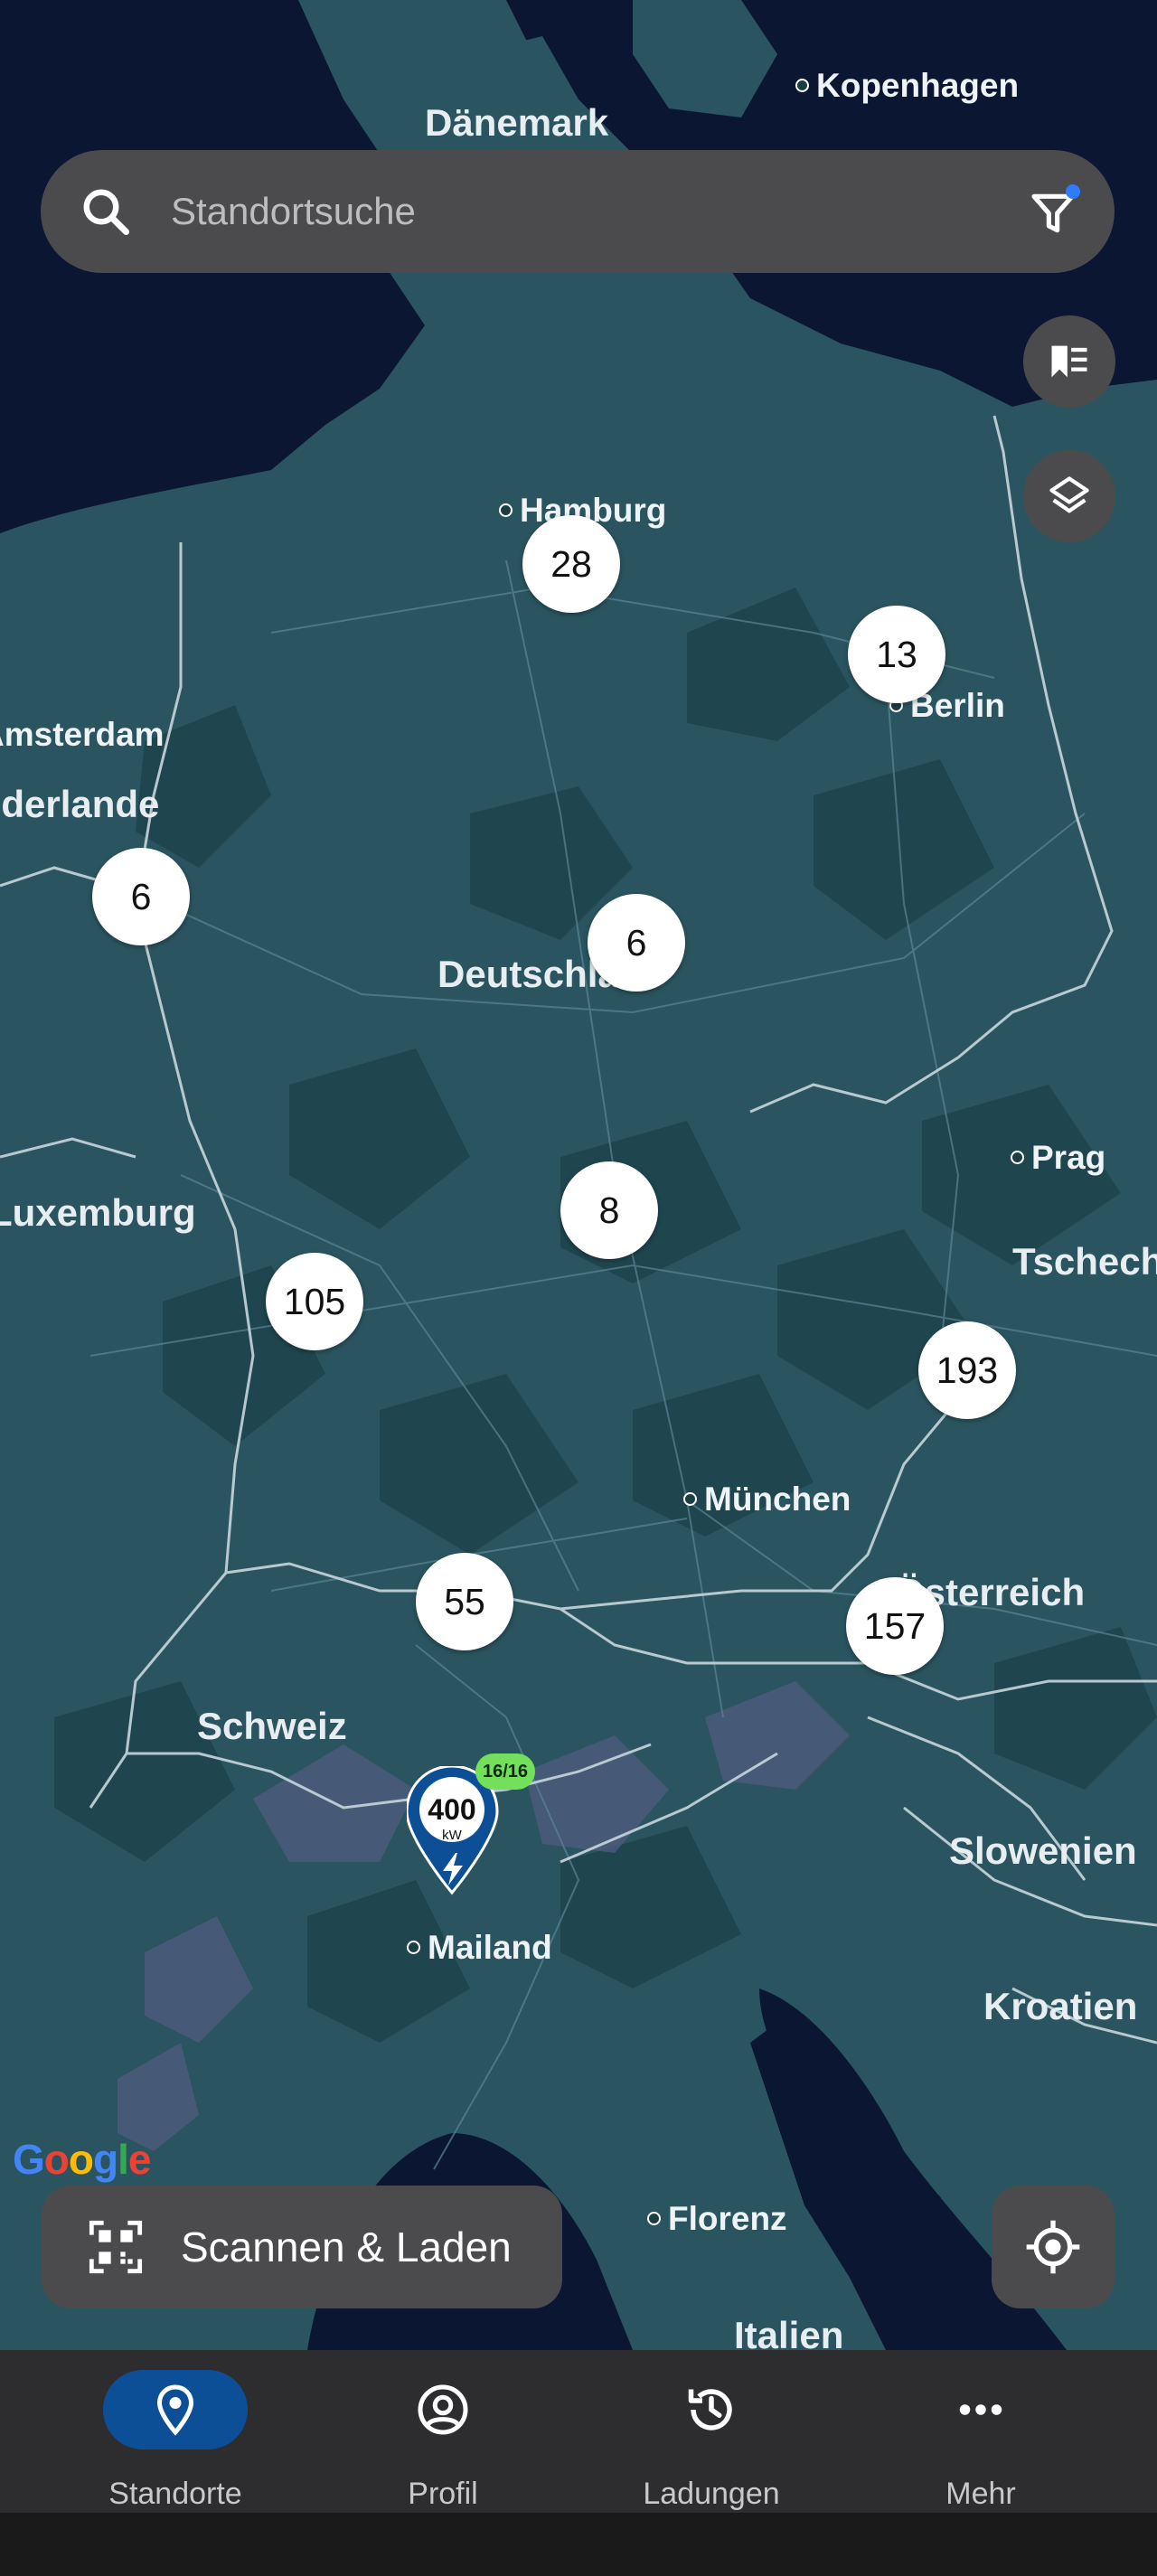 This screenshot has width=1157, height=2576. I want to click on availability-badge: 16/16, so click(505, 1772).